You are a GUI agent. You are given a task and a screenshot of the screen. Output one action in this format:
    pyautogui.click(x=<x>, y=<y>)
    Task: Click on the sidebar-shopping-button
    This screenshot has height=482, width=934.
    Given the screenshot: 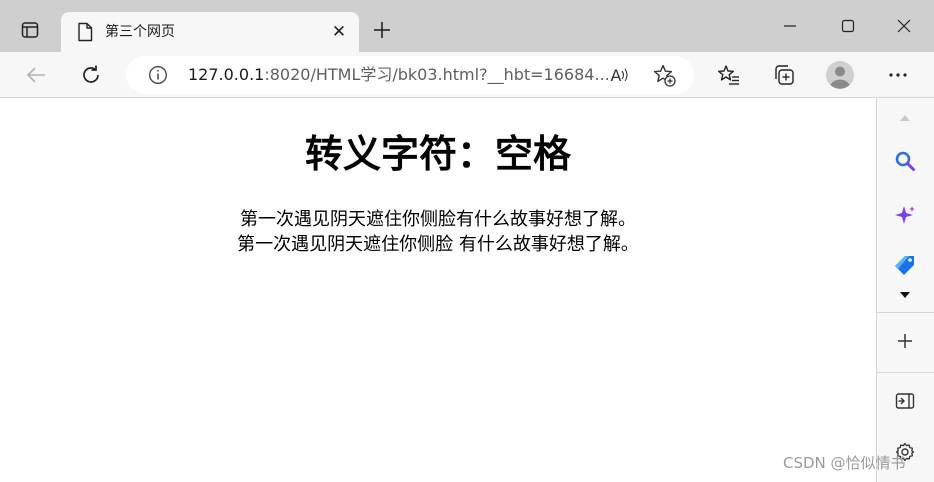 What is the action you would take?
    pyautogui.click(x=905, y=265)
    